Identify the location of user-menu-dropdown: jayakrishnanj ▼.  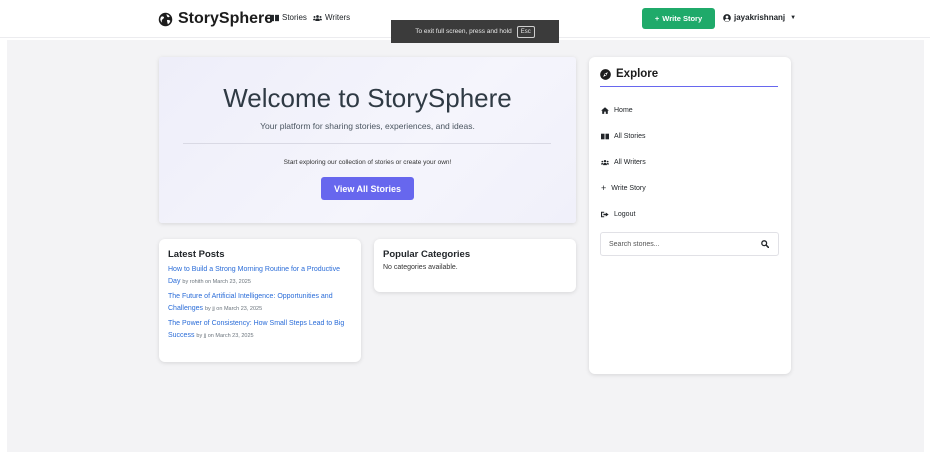
(759, 17).